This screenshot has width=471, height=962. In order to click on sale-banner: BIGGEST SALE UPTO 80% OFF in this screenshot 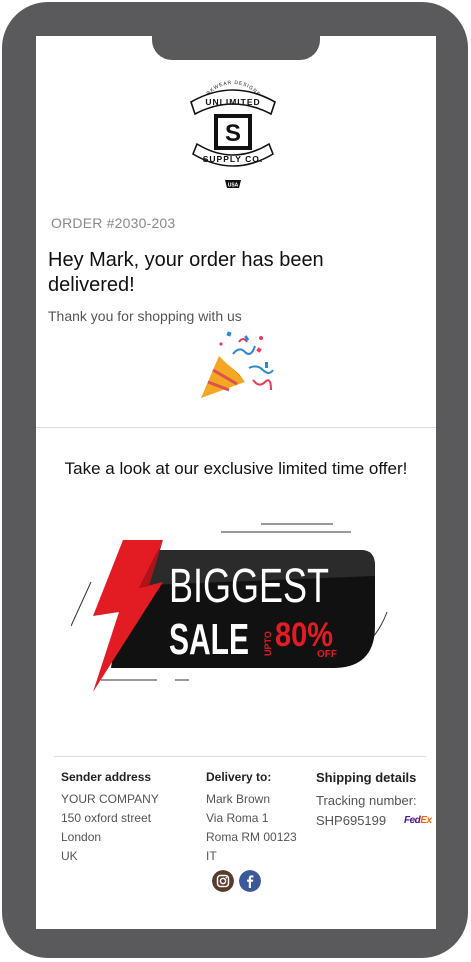, I will do `click(231, 606)`.